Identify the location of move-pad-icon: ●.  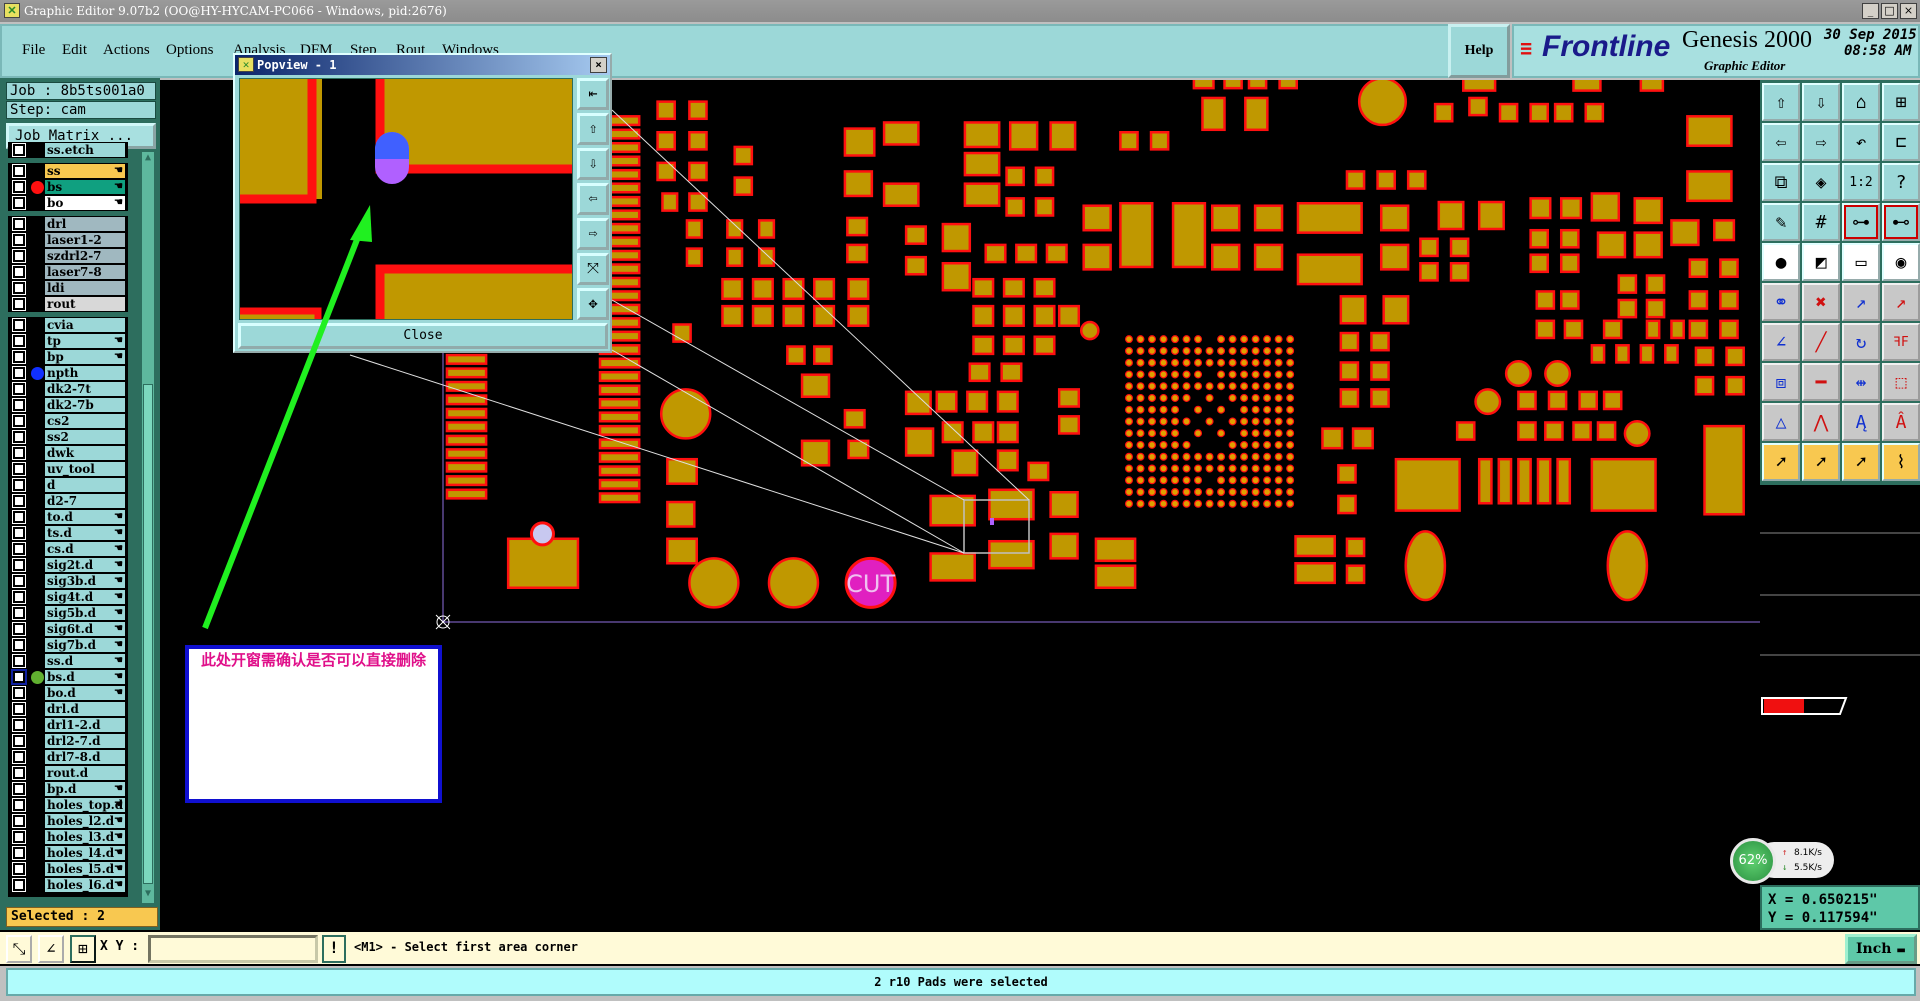
(1781, 262).